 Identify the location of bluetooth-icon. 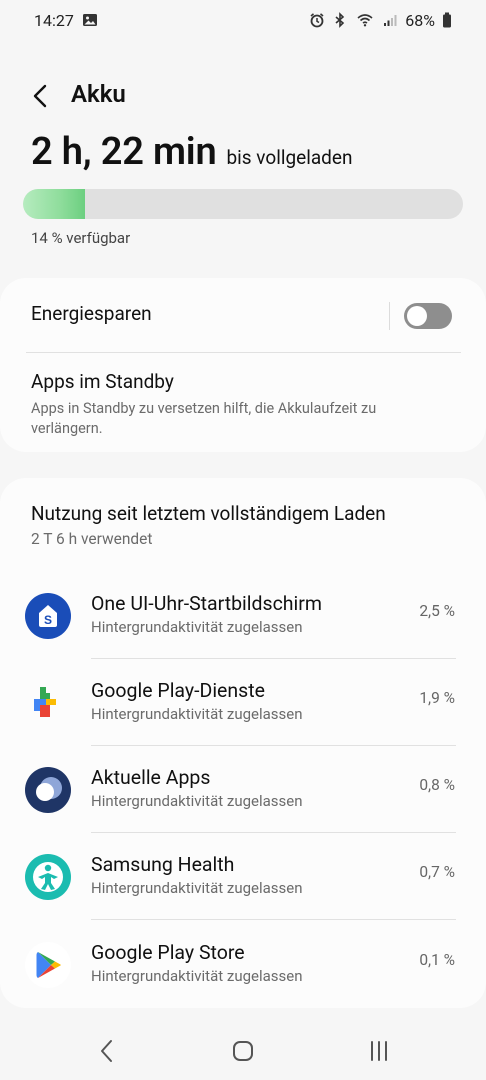
(340, 20).